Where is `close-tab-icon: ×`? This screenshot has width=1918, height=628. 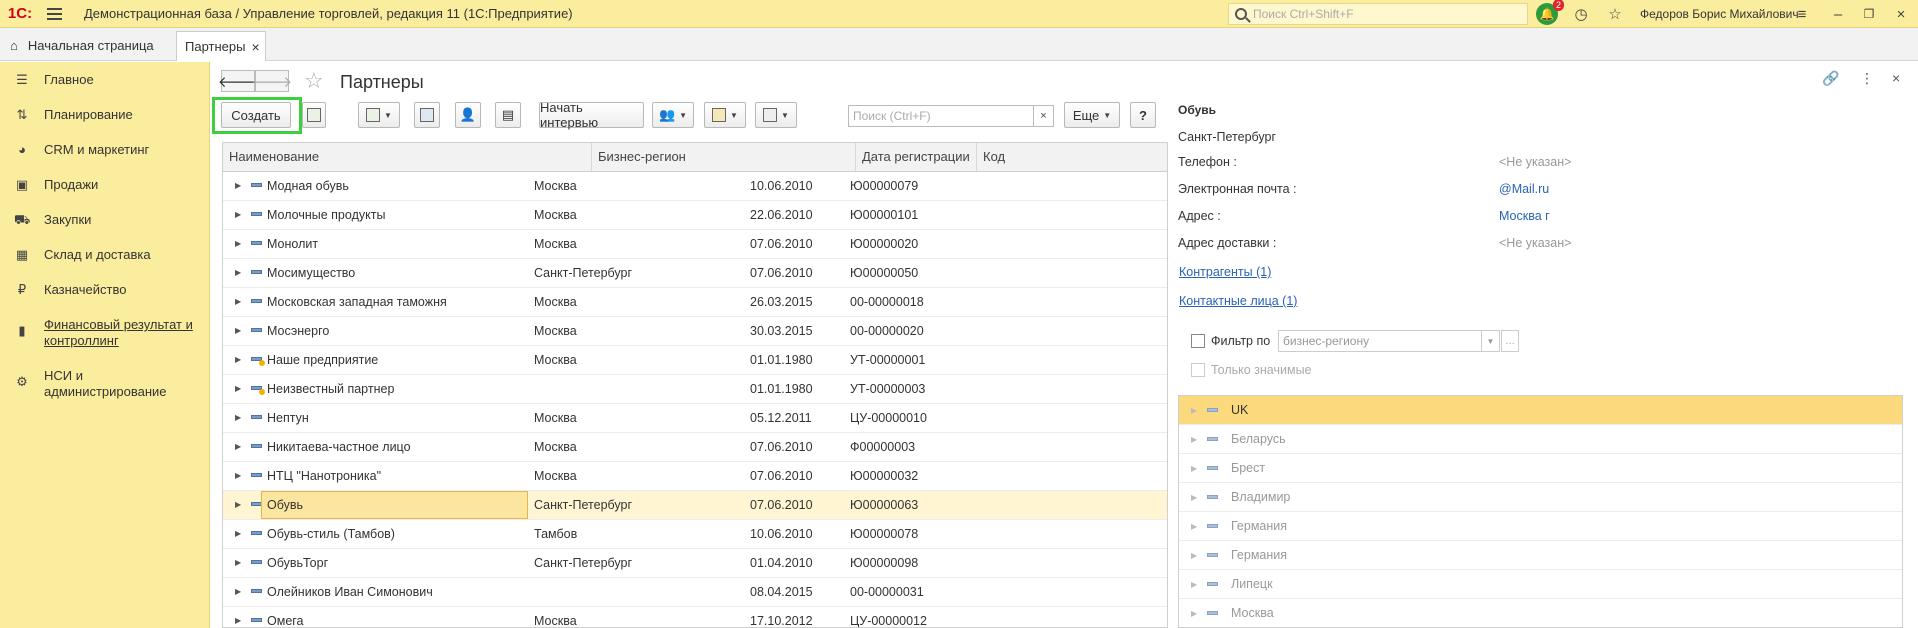 close-tab-icon: × is located at coordinates (255, 47).